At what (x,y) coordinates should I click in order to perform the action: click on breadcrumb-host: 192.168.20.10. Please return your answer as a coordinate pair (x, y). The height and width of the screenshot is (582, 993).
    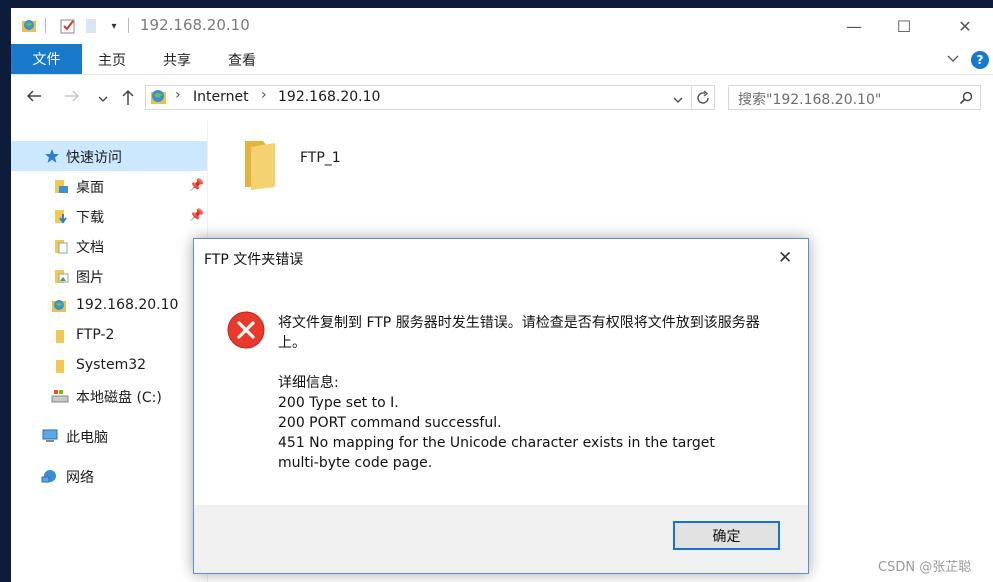
    Looking at the image, I should click on (329, 97).